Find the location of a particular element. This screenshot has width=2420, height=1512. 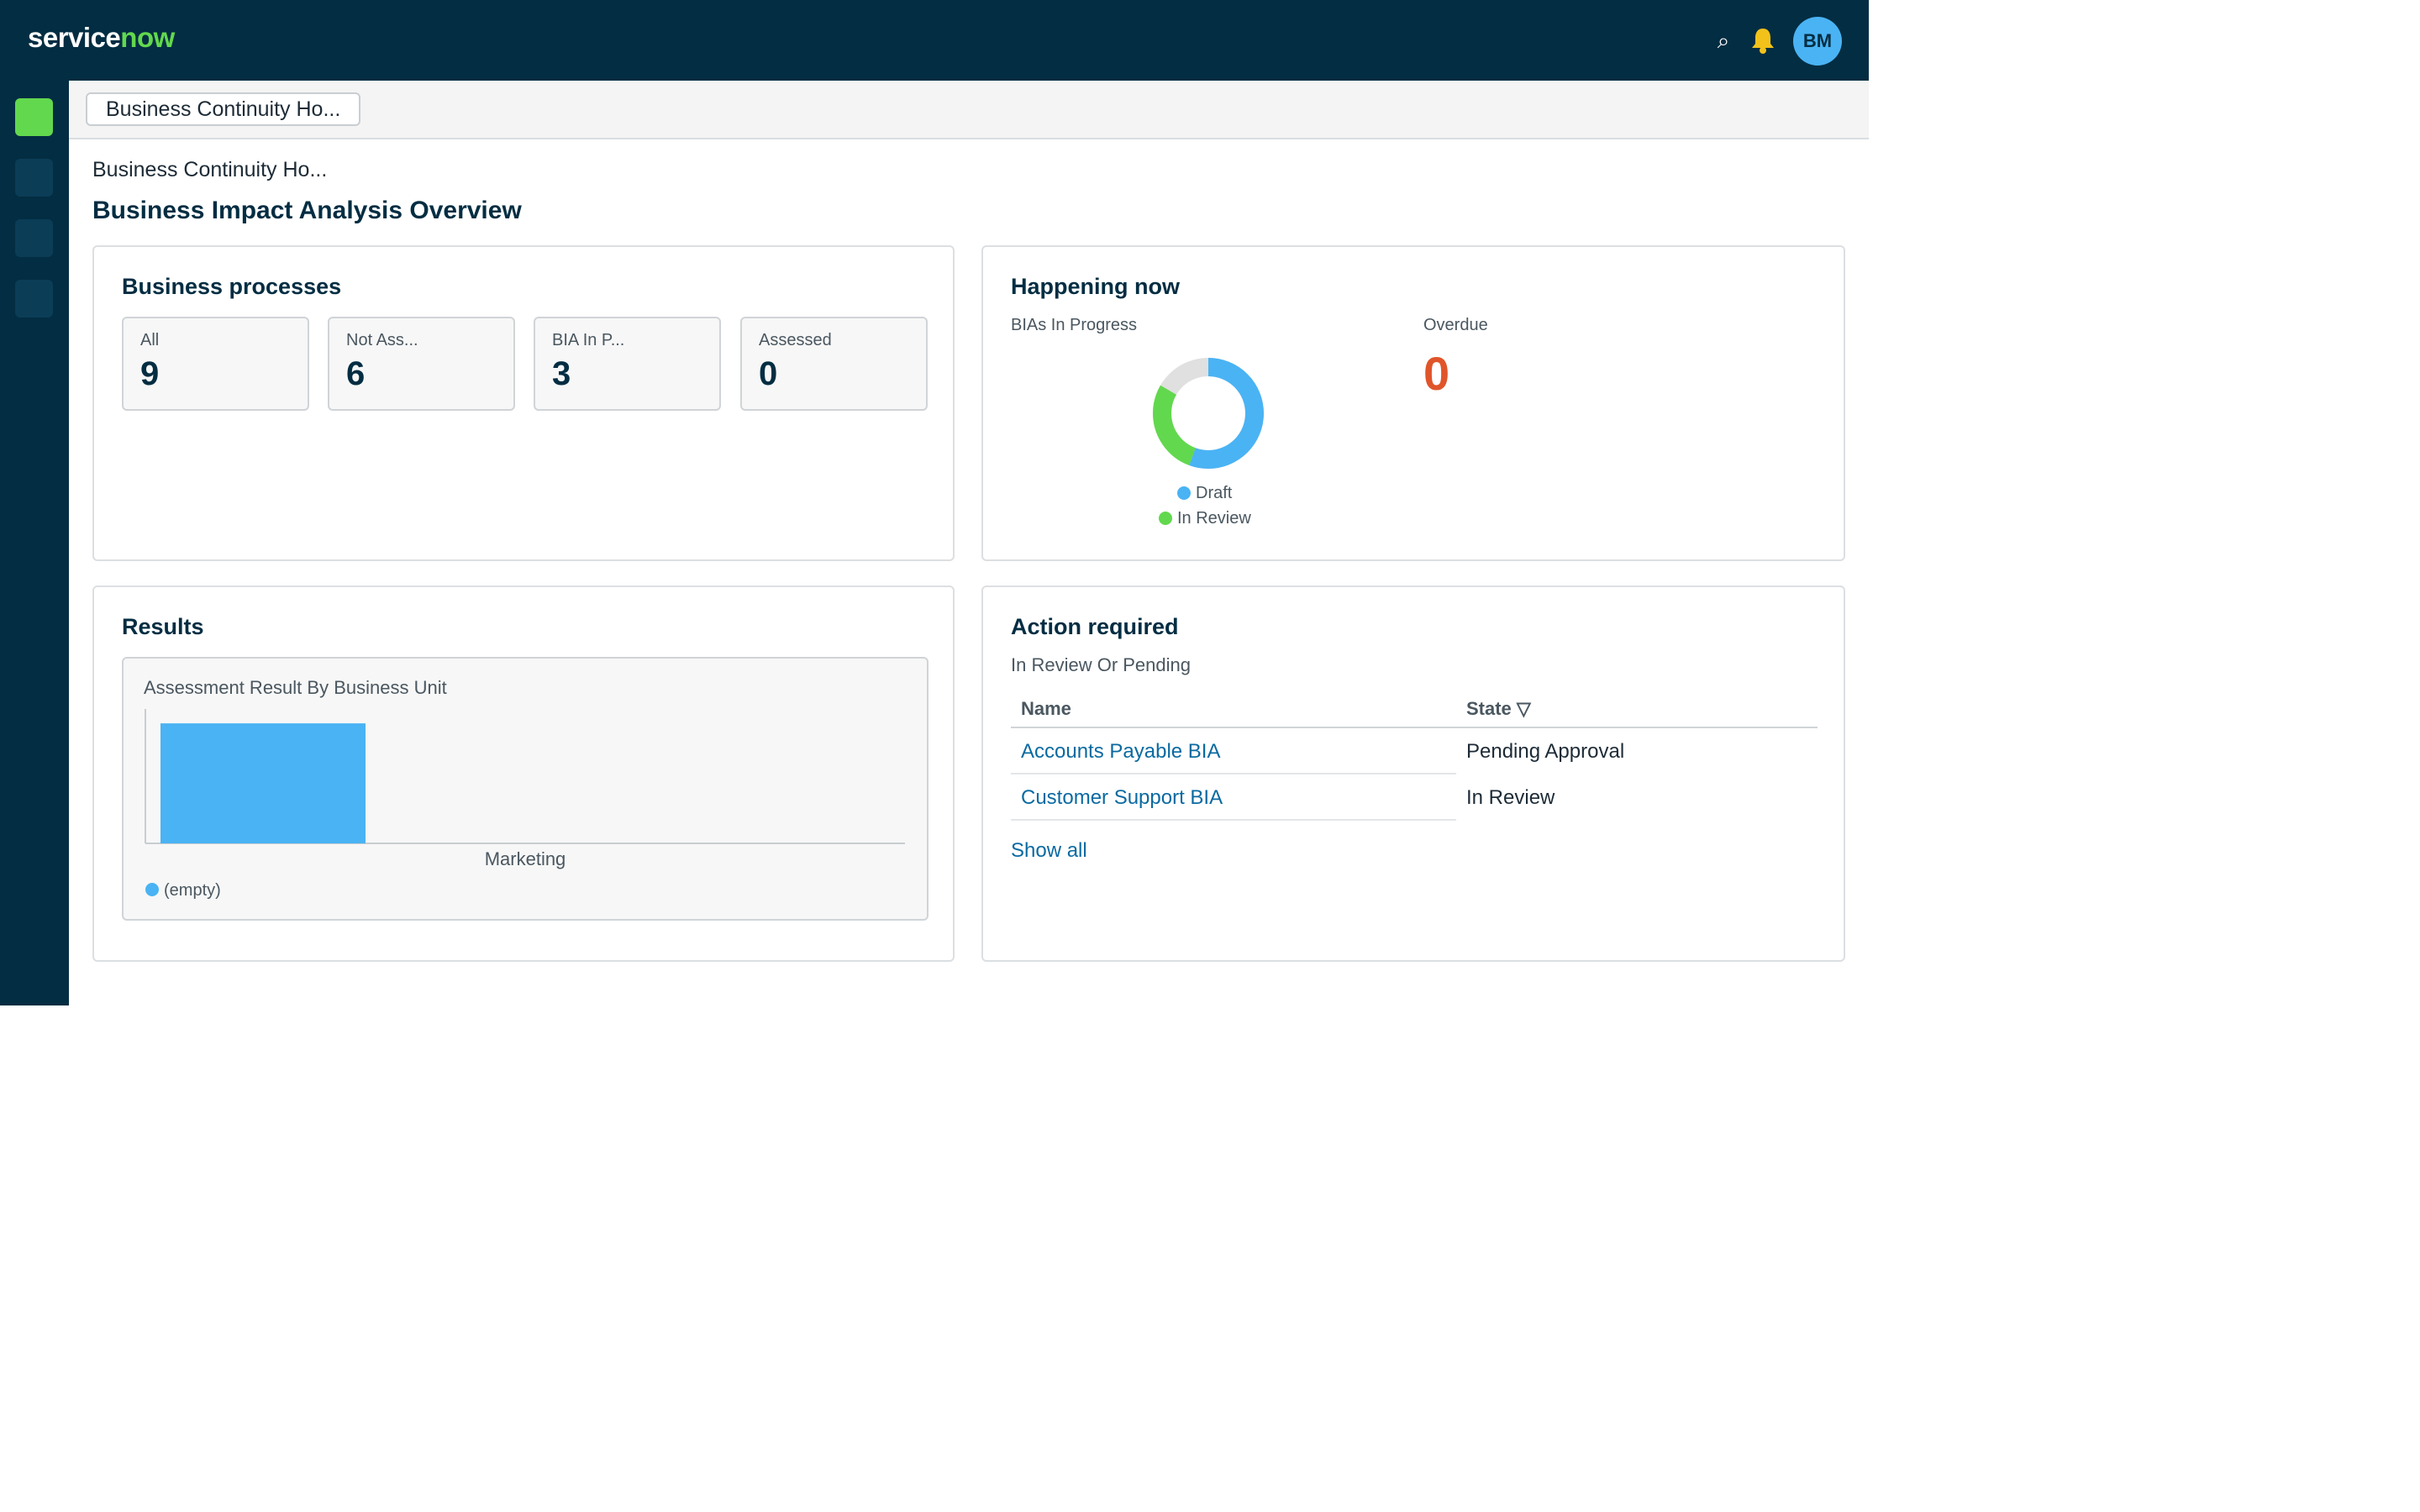

card-title: Results is located at coordinates (163, 626).